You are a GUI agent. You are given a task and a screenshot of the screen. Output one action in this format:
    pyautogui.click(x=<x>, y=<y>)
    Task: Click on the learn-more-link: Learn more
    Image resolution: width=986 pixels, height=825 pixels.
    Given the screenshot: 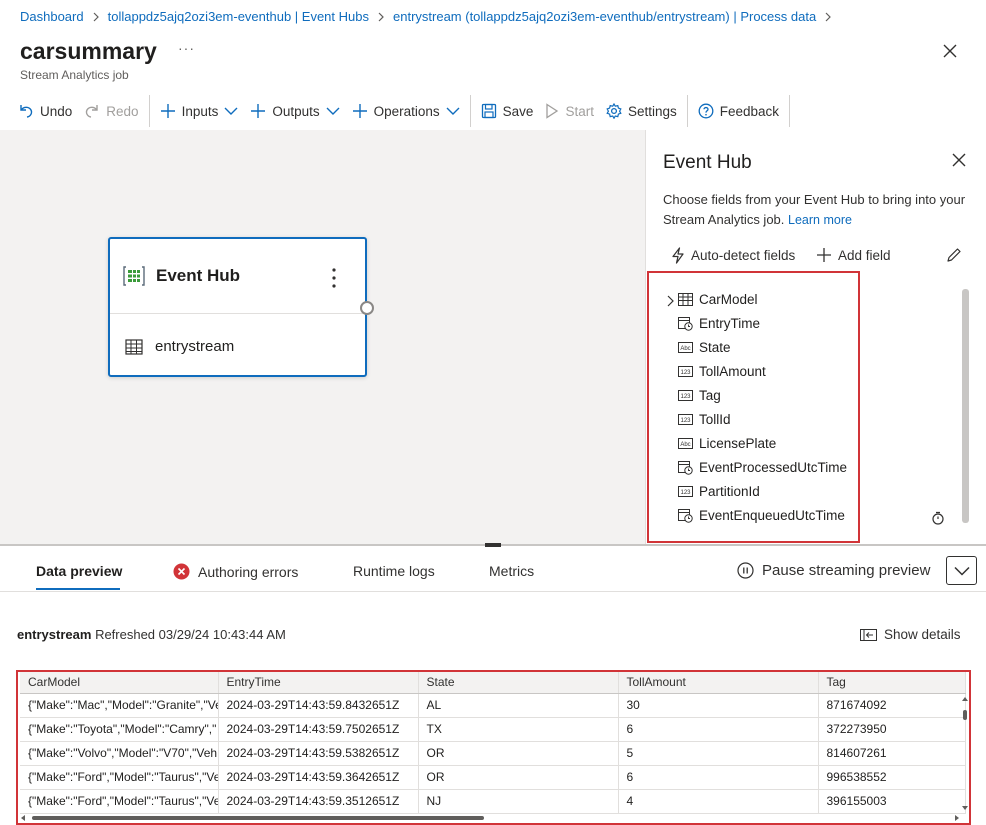 What is the action you would take?
    pyautogui.click(x=820, y=220)
    